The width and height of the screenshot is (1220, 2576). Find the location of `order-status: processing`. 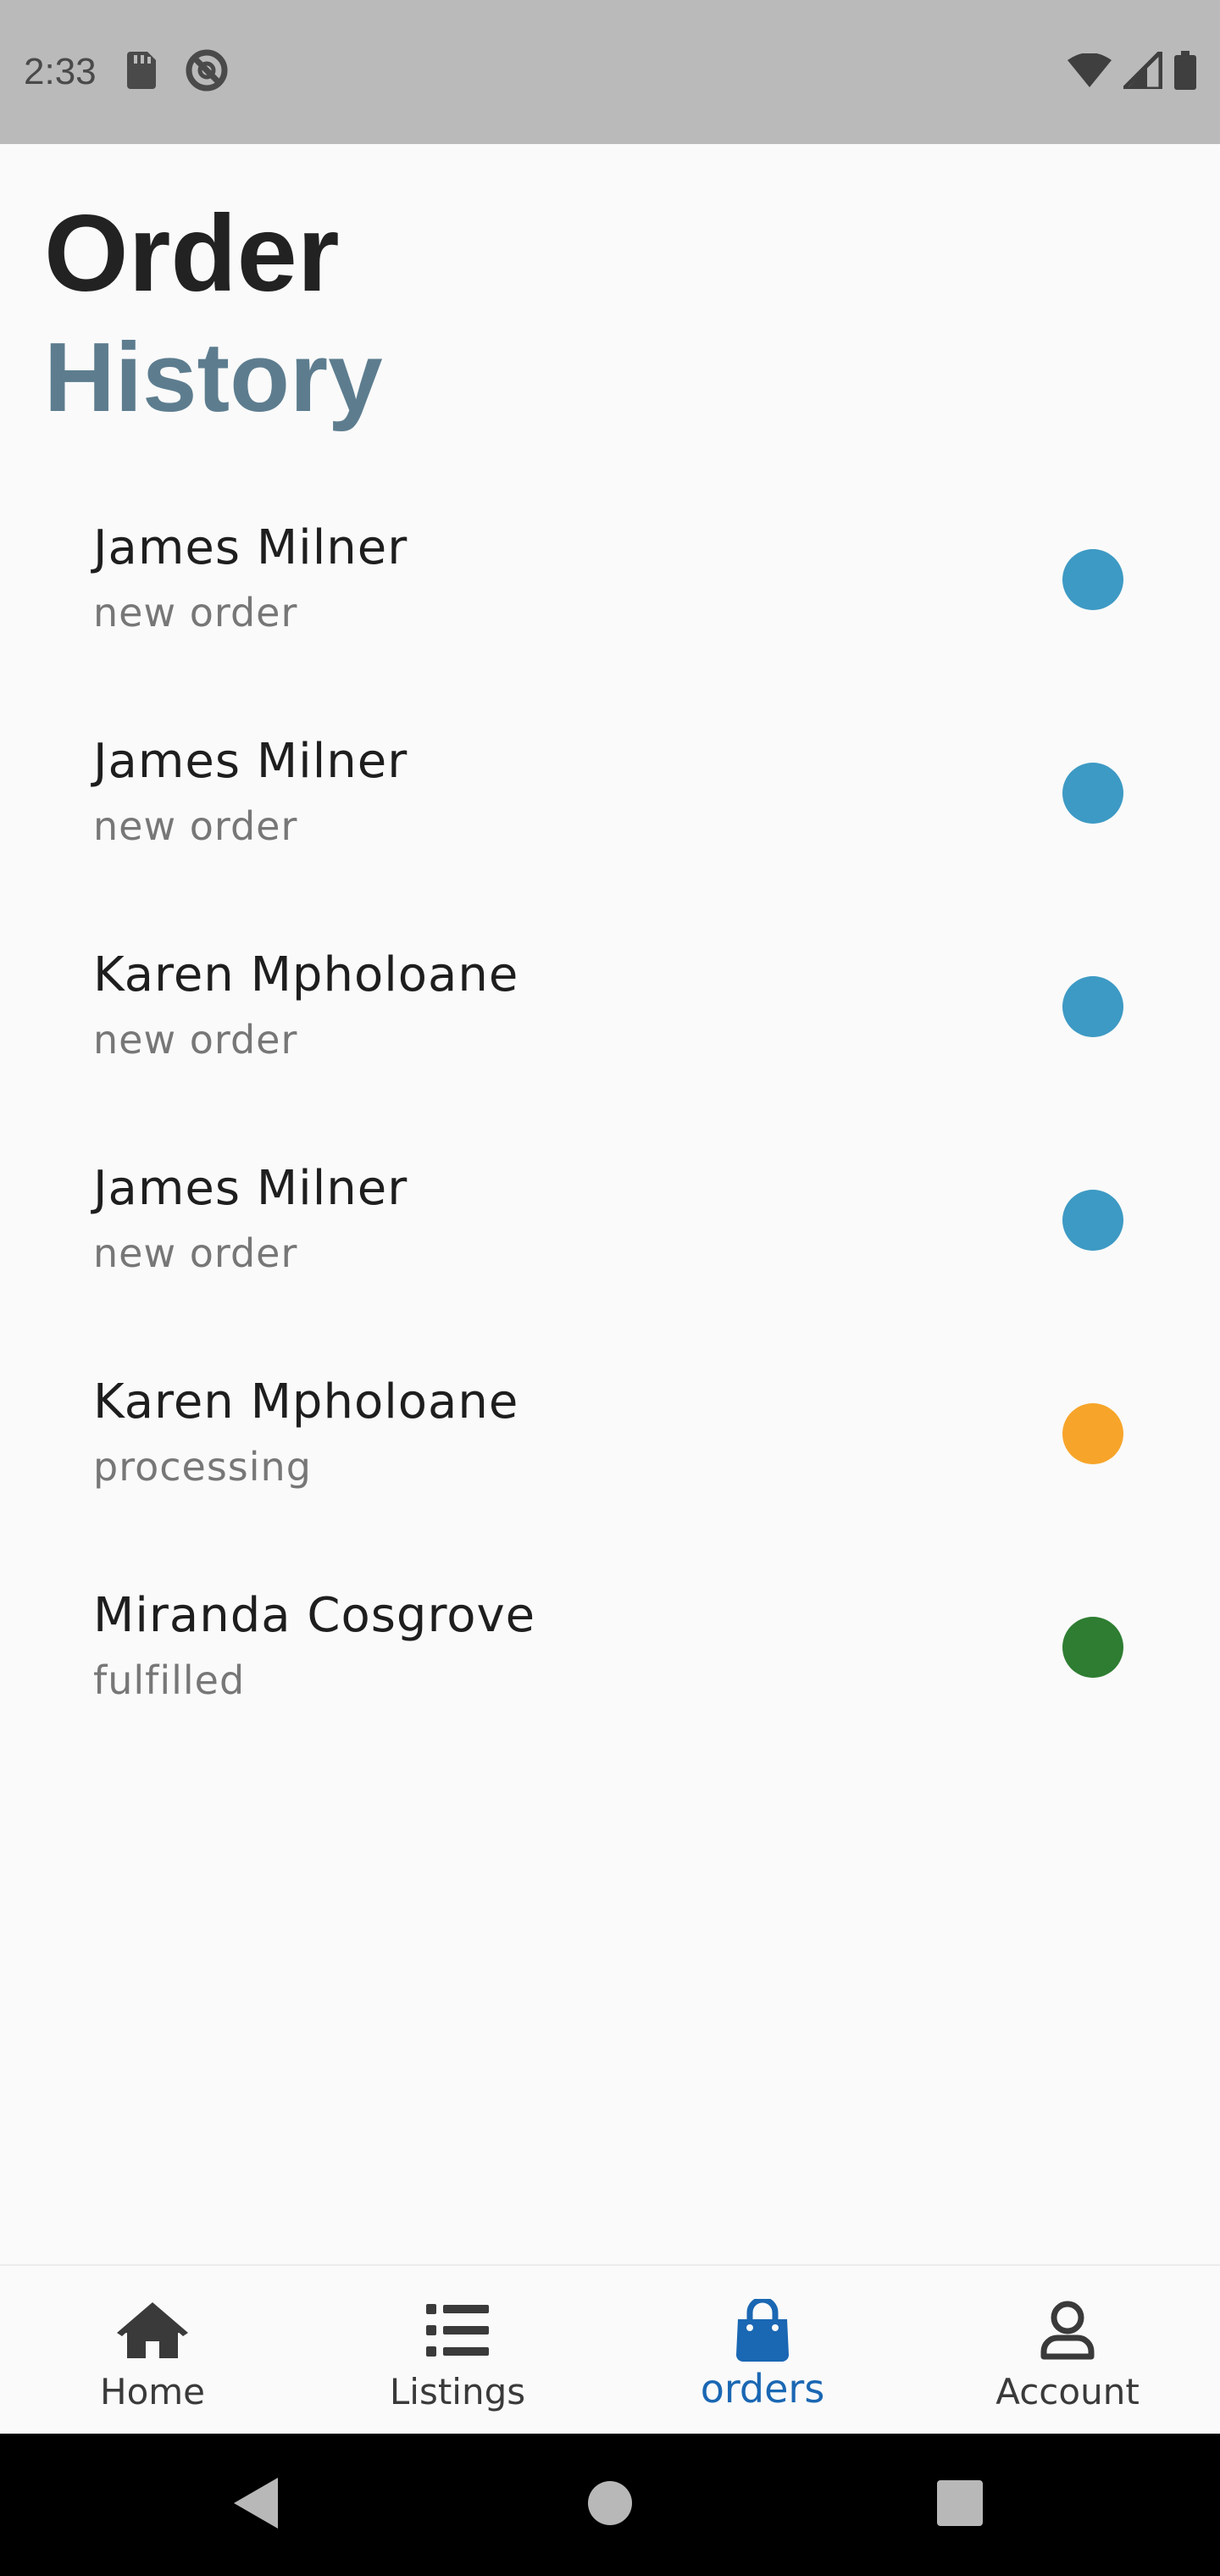

order-status: processing is located at coordinates (202, 1467).